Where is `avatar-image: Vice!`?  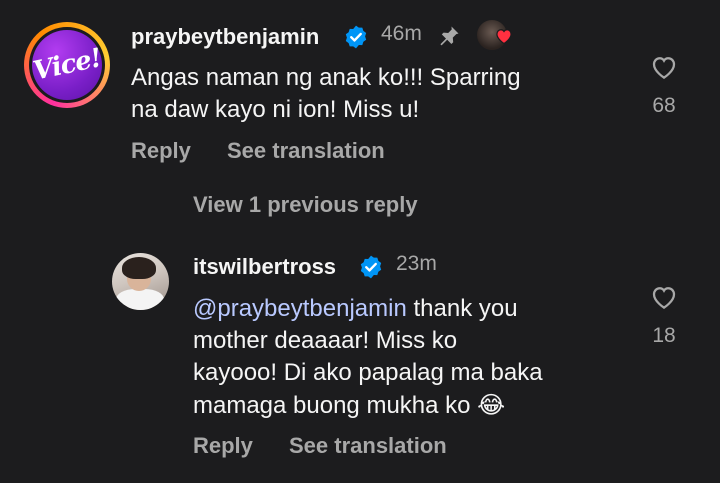 avatar-image: Vice! is located at coordinates (67, 65).